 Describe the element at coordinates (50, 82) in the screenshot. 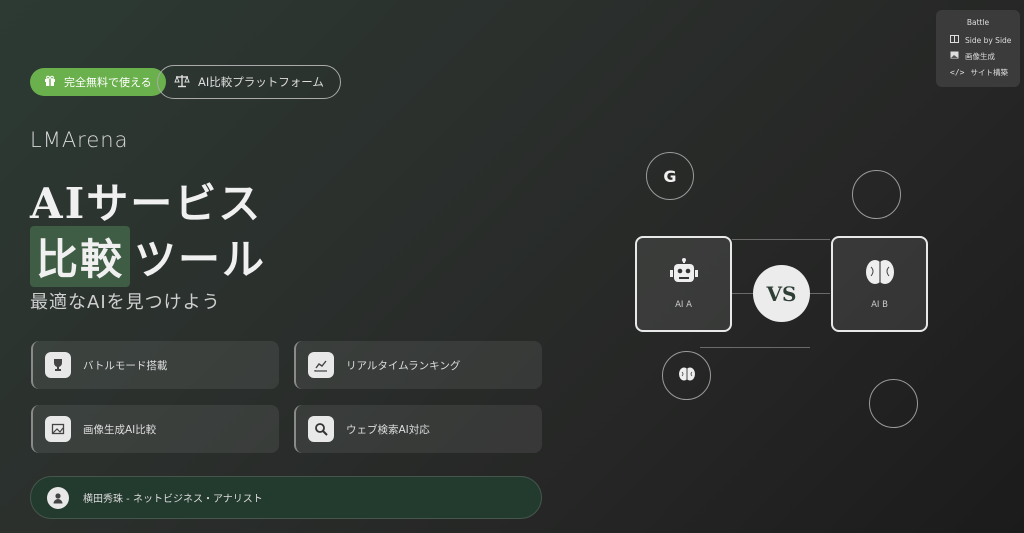

I see `gift-icon` at that location.